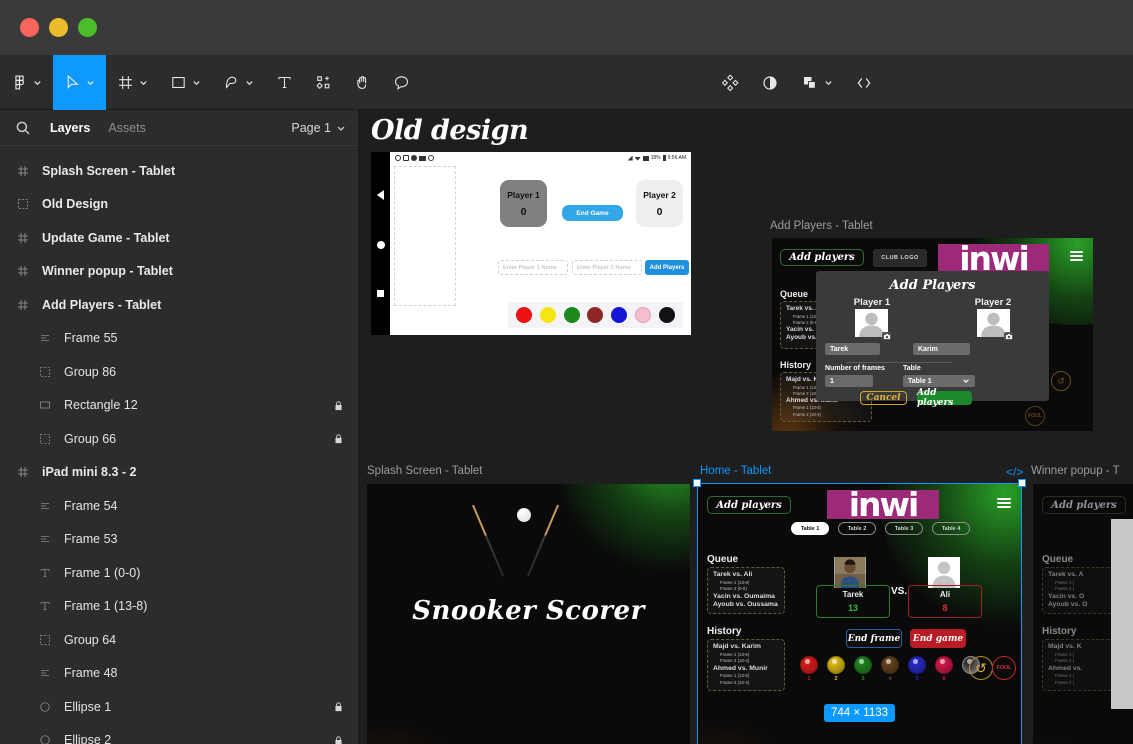 This screenshot has height=744, width=1133. Describe the element at coordinates (1035, 416) in the screenshot. I see `ap-foul-icon: FOUL` at that location.